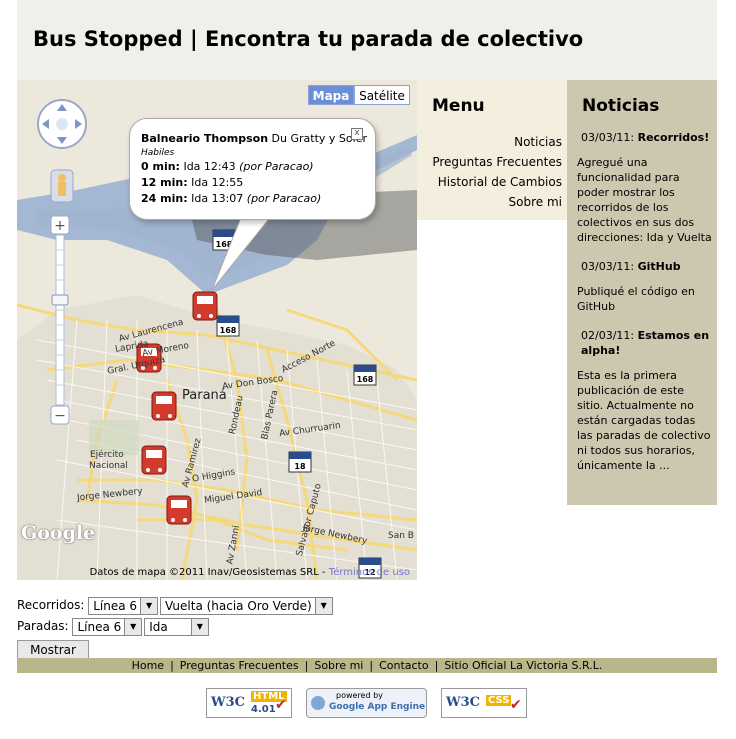  I want to click on menu-item-historial-de-cambios: Historial de Cambios, so click(497, 182).